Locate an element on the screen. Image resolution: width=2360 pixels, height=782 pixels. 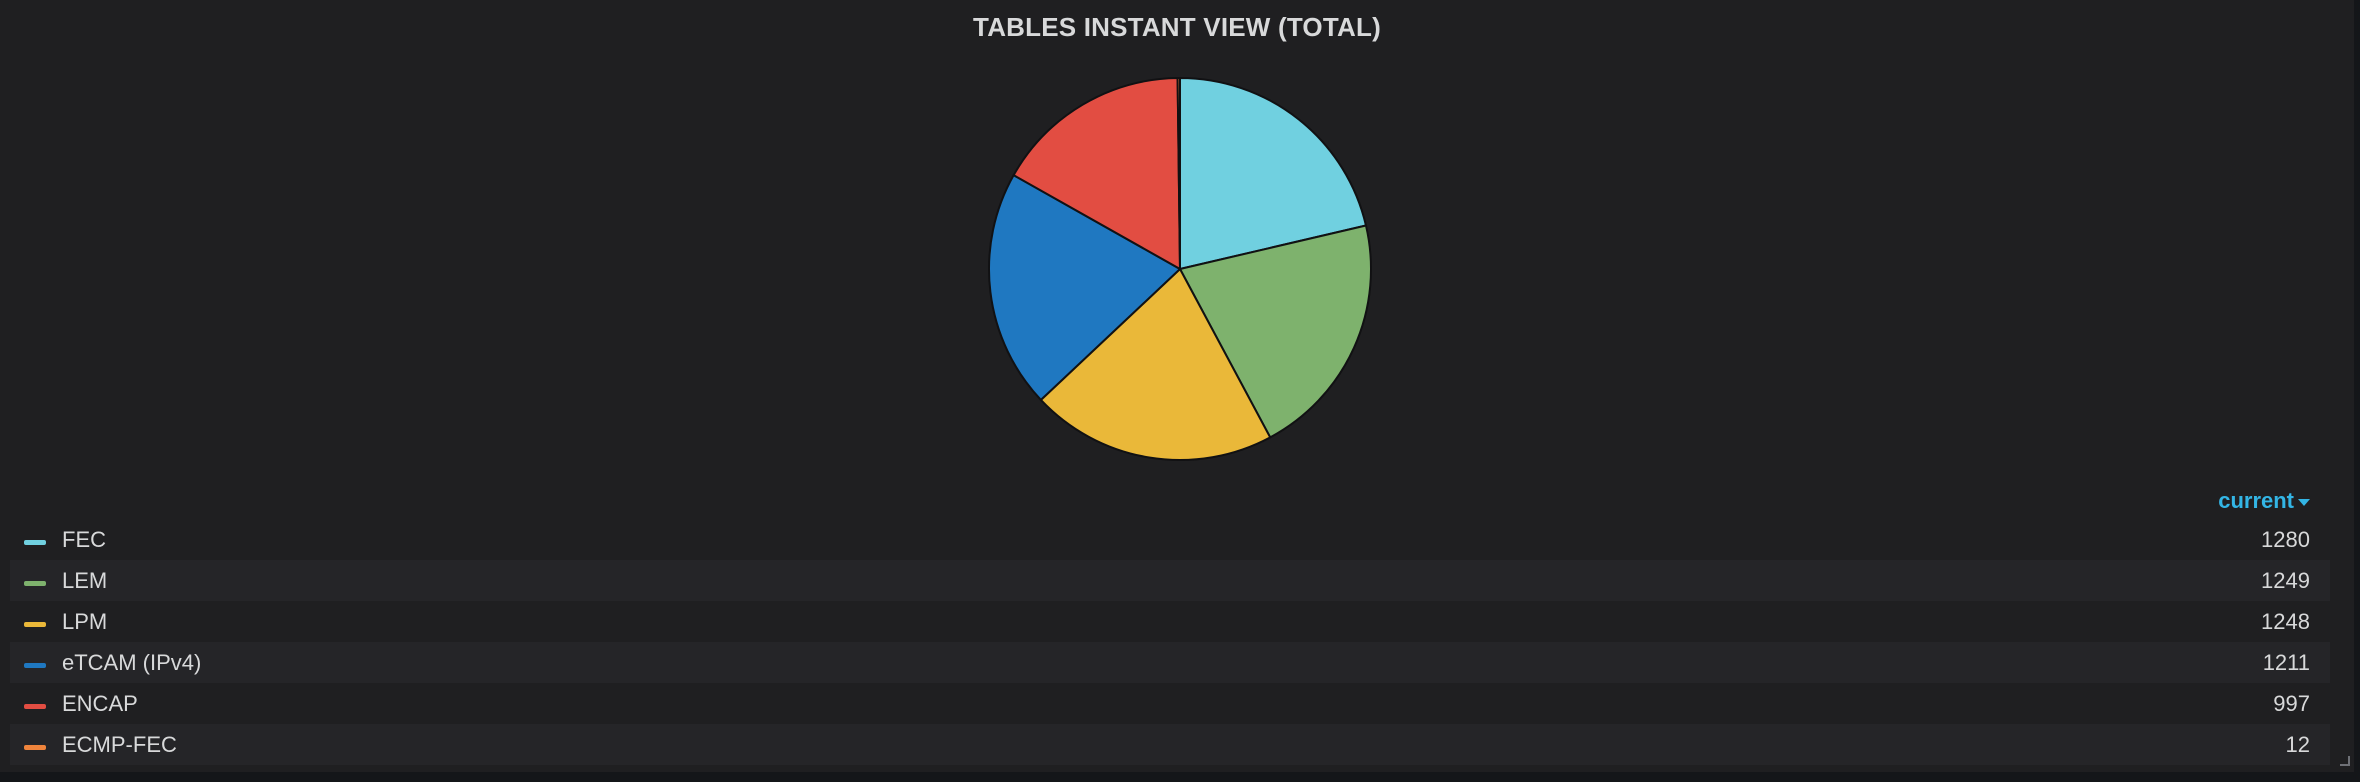
panel-title: TABLES INSTANT VIEW (TOTAL) is located at coordinates (1177, 27).